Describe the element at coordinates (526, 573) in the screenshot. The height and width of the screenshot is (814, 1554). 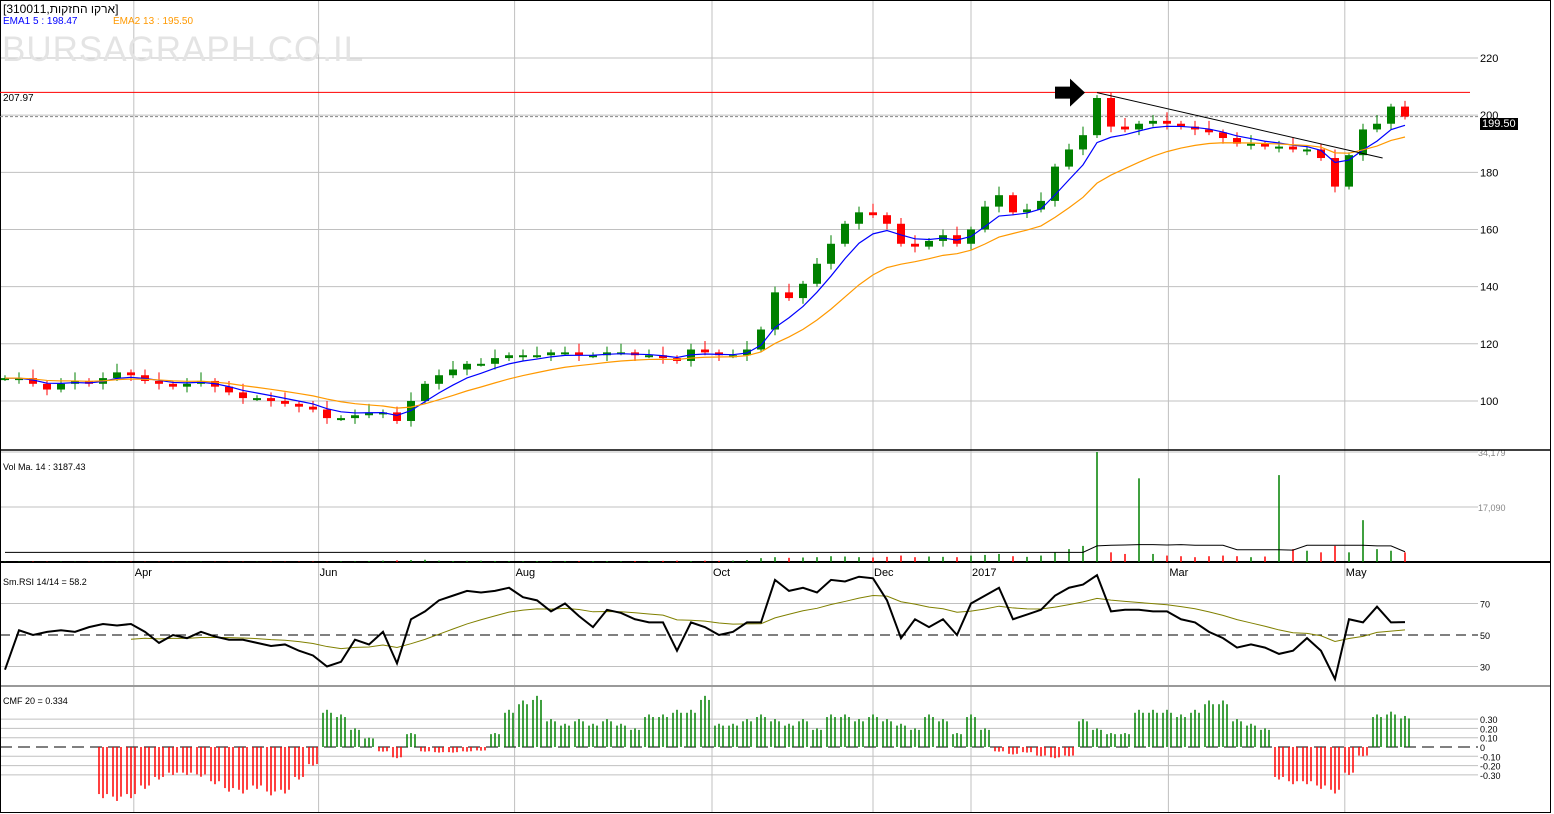
I see `month-label: Aug` at that location.